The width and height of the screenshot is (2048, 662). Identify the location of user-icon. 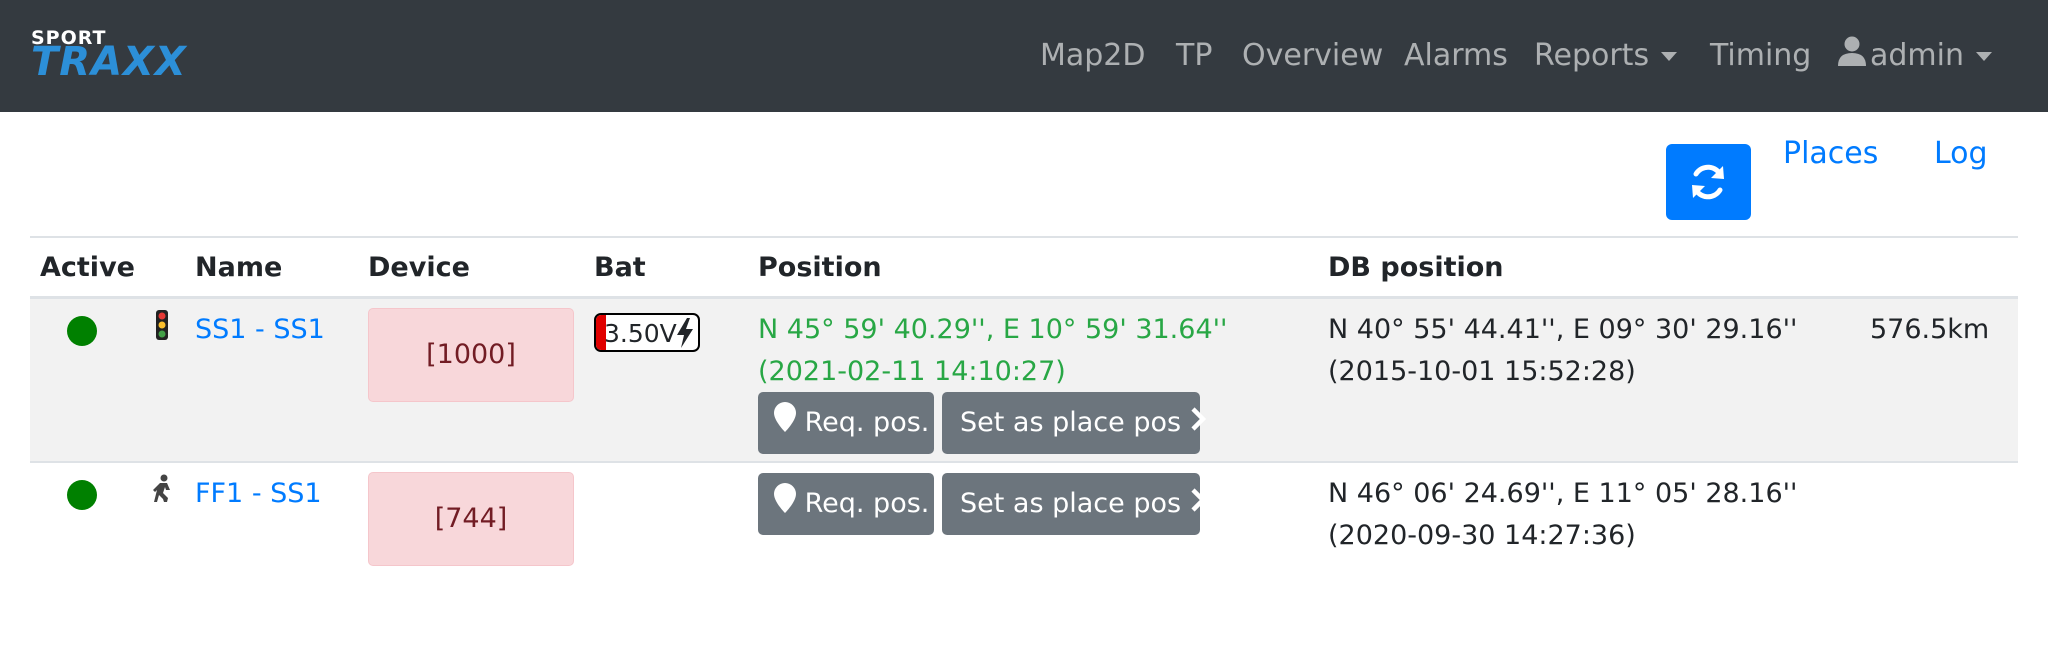
(1852, 56).